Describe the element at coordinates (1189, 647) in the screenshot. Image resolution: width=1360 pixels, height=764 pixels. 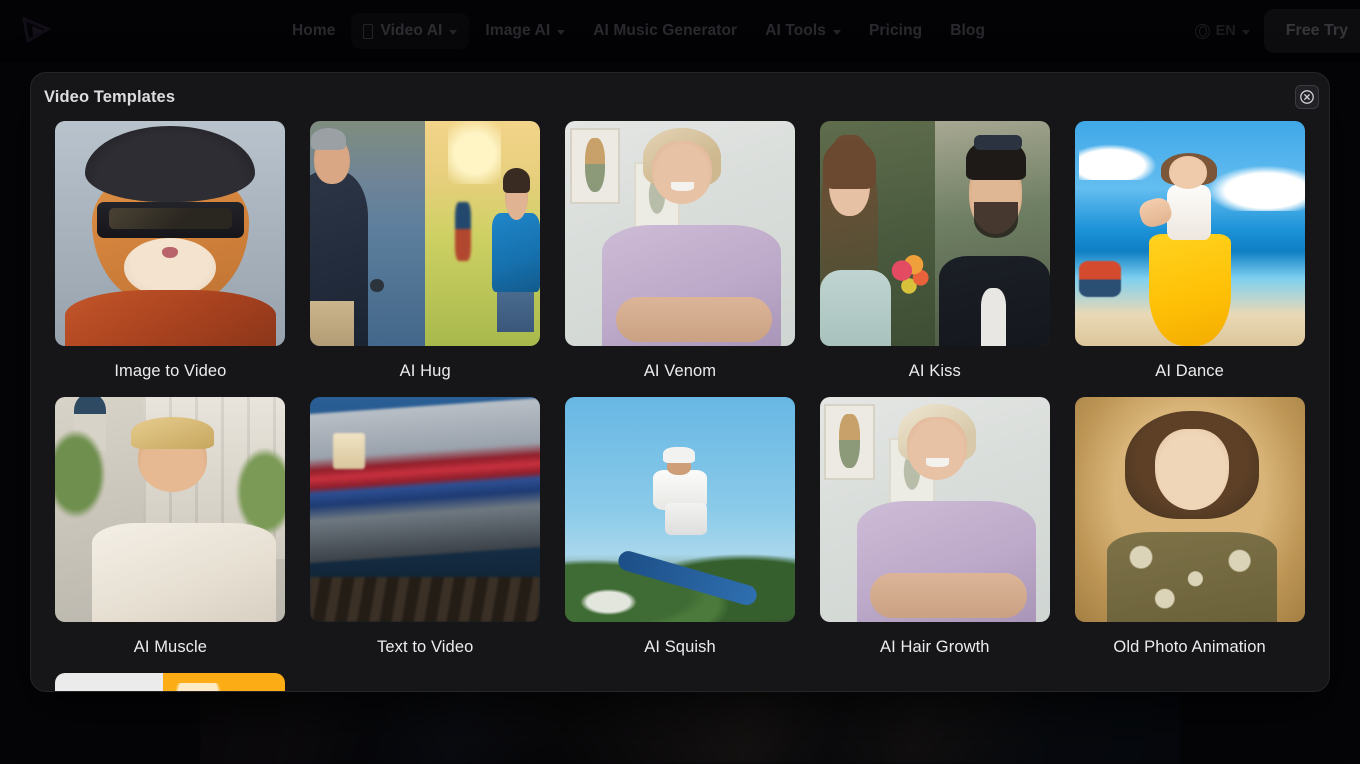
I see `template-label: Old Photo Animation` at that location.